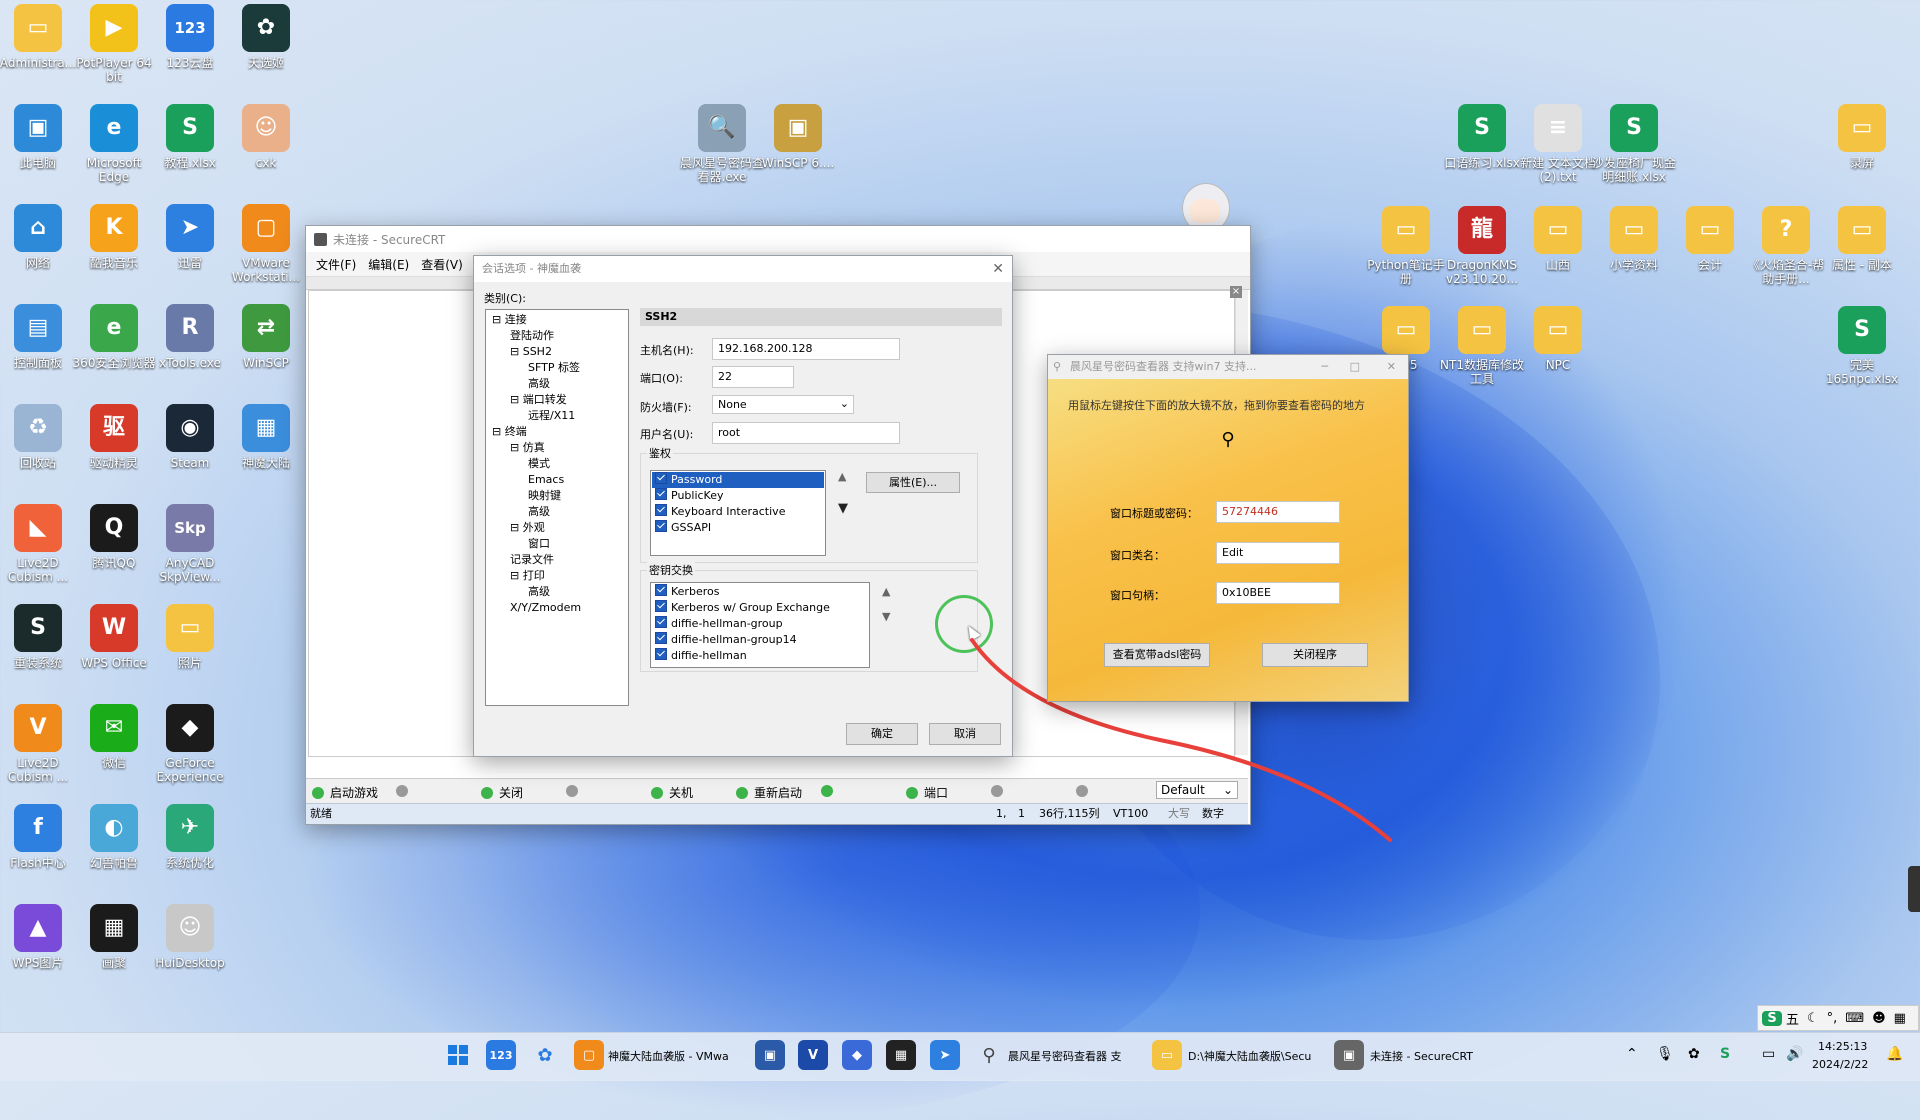 The height and width of the screenshot is (1120, 1920). Describe the element at coordinates (1632, 1054) in the screenshot. I see `tray-chevron-icon: ⌃` at that location.